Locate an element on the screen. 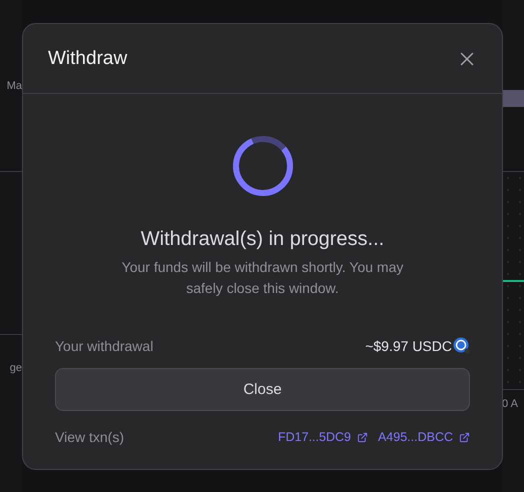 The width and height of the screenshot is (524, 492). background-label: Ma is located at coordinates (14, 86).